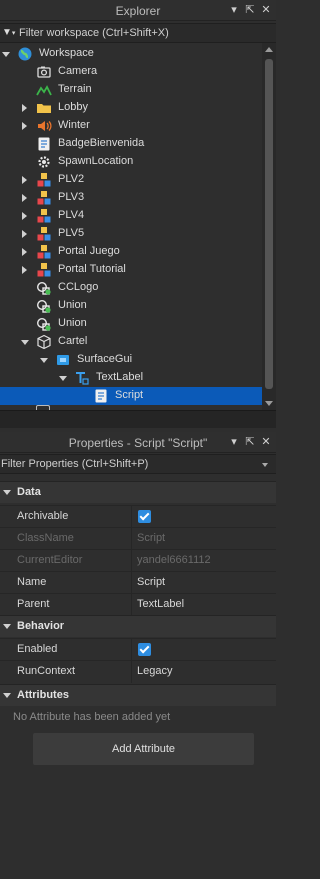  I want to click on section-label: Data, so click(29, 492).